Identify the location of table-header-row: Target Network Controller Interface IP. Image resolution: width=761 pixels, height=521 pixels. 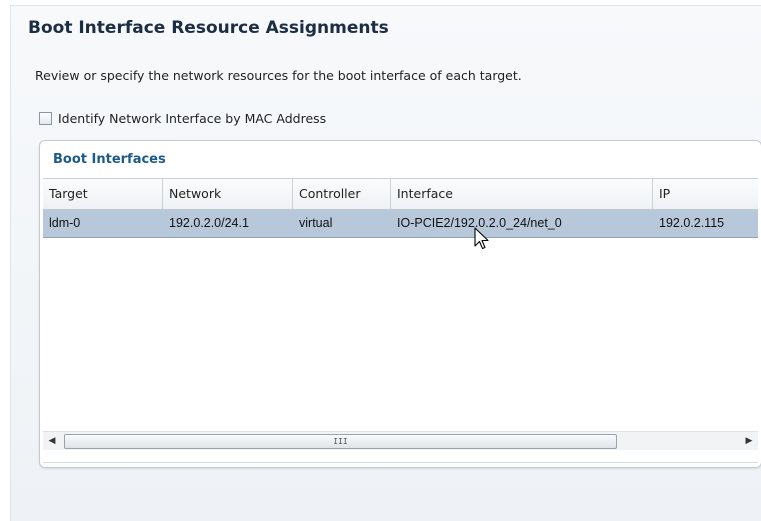
(400, 194).